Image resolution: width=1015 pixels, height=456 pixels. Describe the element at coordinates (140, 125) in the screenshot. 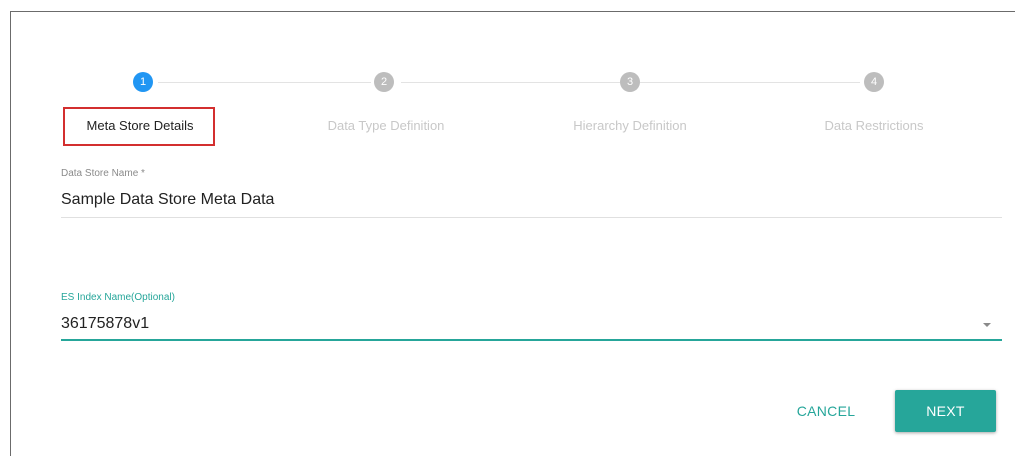

I see `step-1-label: Meta Store Details` at that location.